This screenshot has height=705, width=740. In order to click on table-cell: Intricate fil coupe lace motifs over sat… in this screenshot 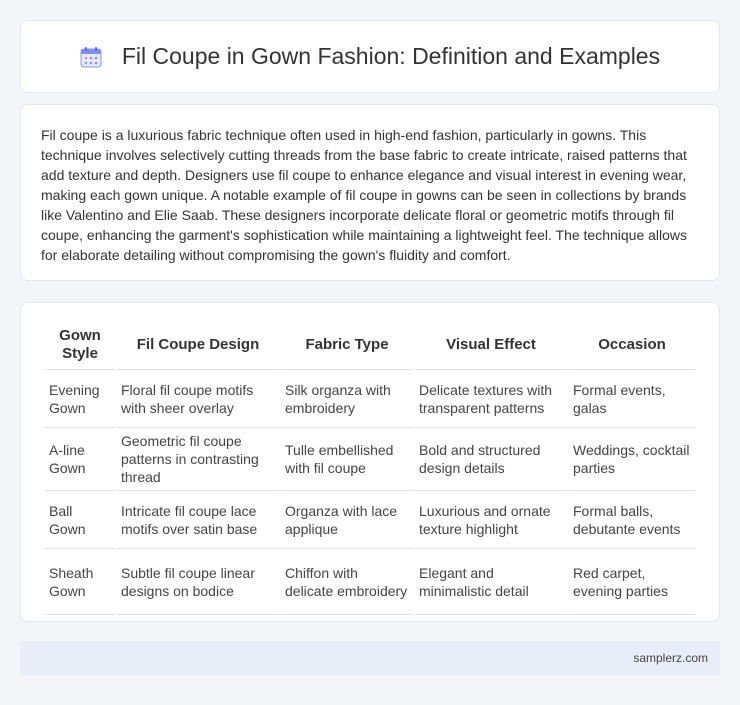, I will do `click(198, 520)`.